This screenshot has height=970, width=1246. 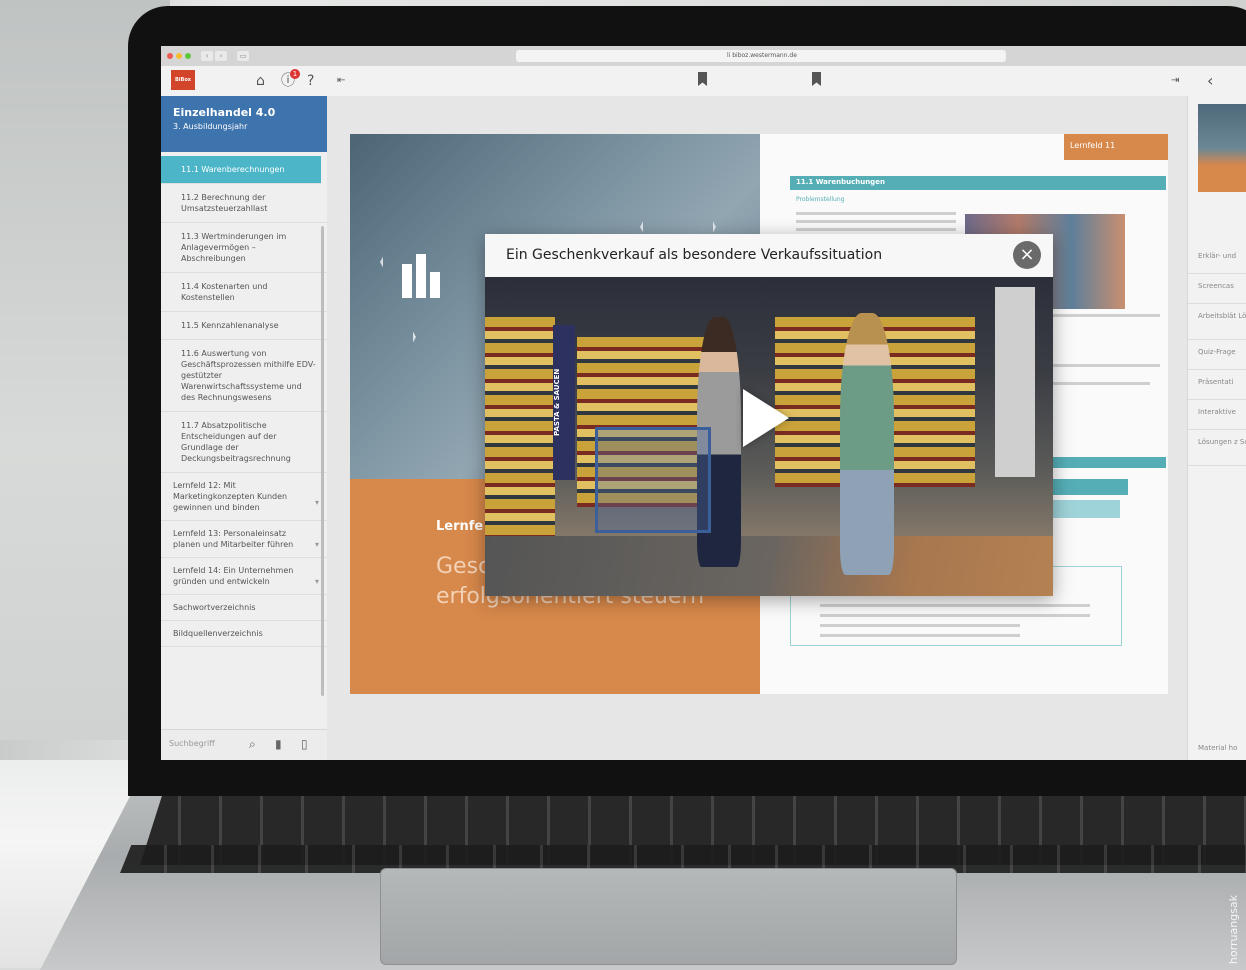 I want to click on play-icon, so click(x=766, y=418).